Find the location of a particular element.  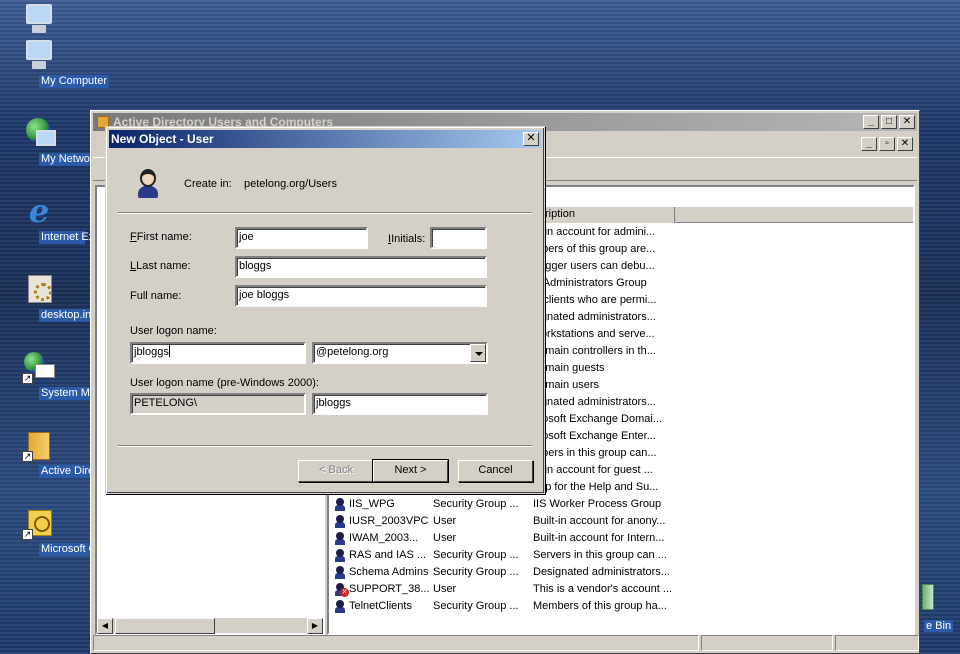

create-in-label: Create in: is located at coordinates (208, 184).